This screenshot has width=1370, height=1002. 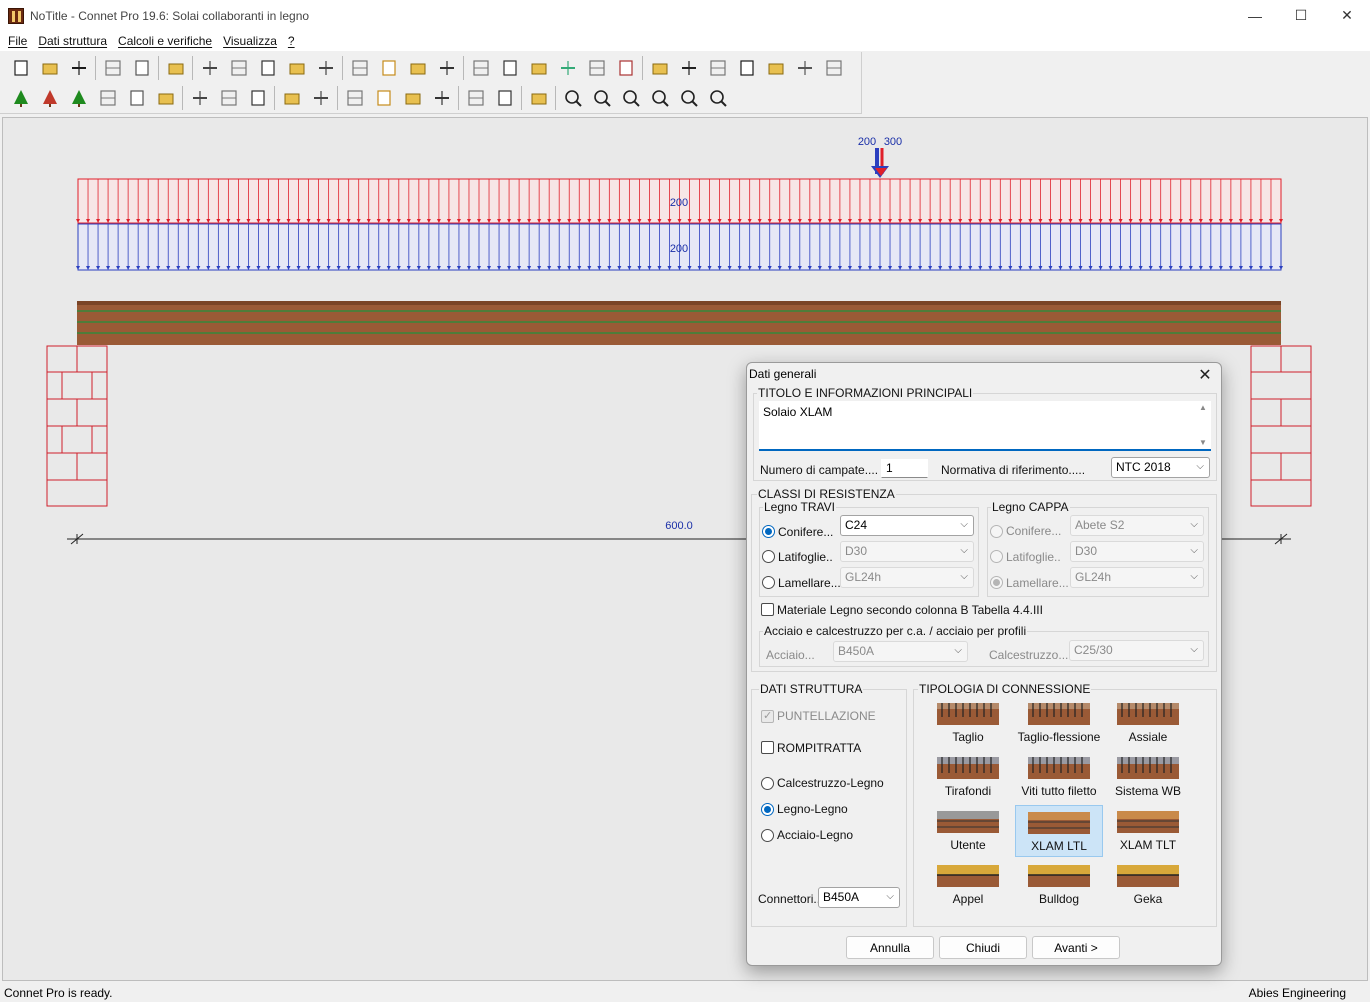 I want to click on acciaio-legno-radio, so click(x=767, y=835).